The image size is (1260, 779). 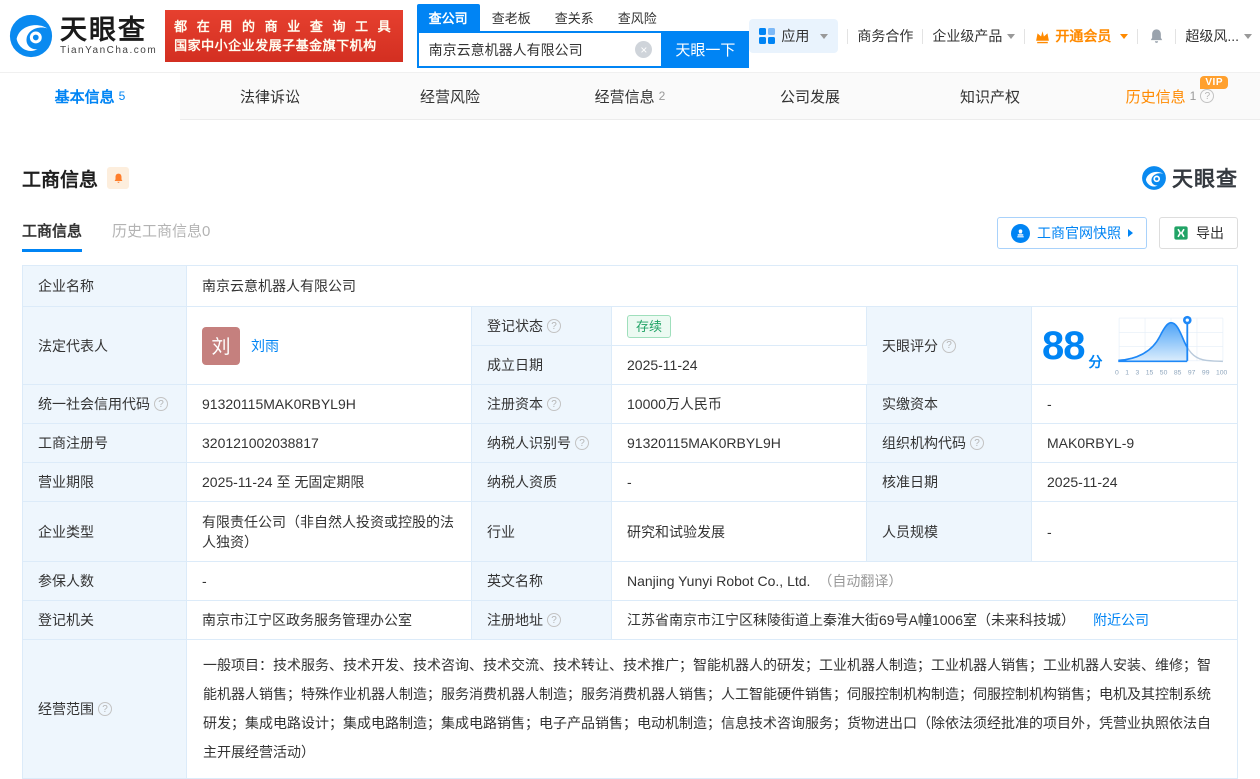 What do you see at coordinates (1193, 96) in the screenshot?
I see `tab-count: 1` at bounding box center [1193, 96].